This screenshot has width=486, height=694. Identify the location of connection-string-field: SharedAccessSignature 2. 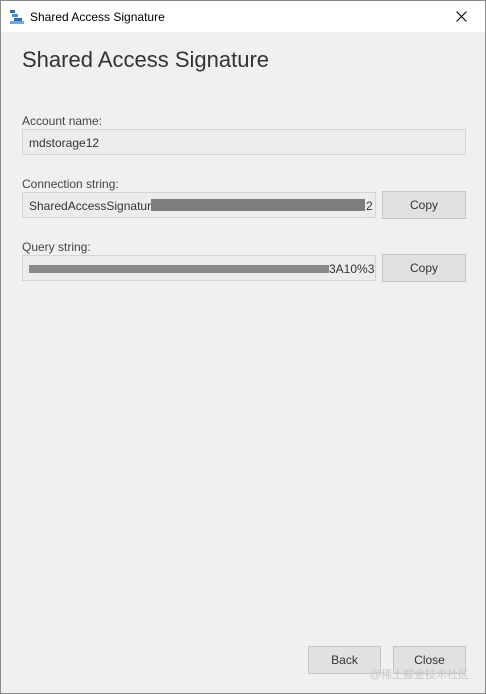
(199, 205).